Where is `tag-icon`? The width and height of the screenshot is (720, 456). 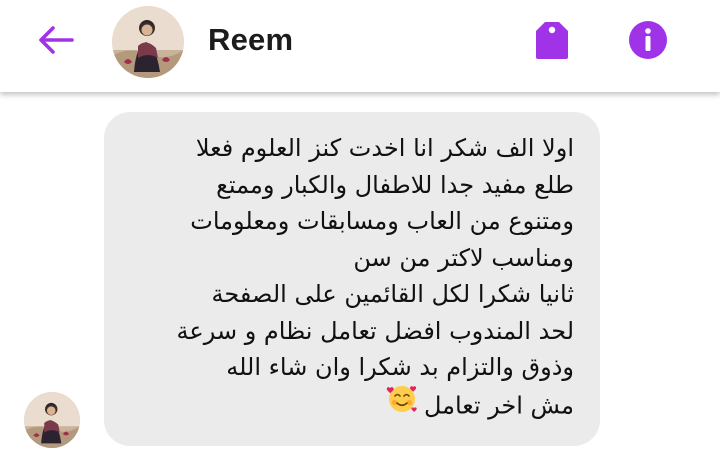 tag-icon is located at coordinates (552, 40).